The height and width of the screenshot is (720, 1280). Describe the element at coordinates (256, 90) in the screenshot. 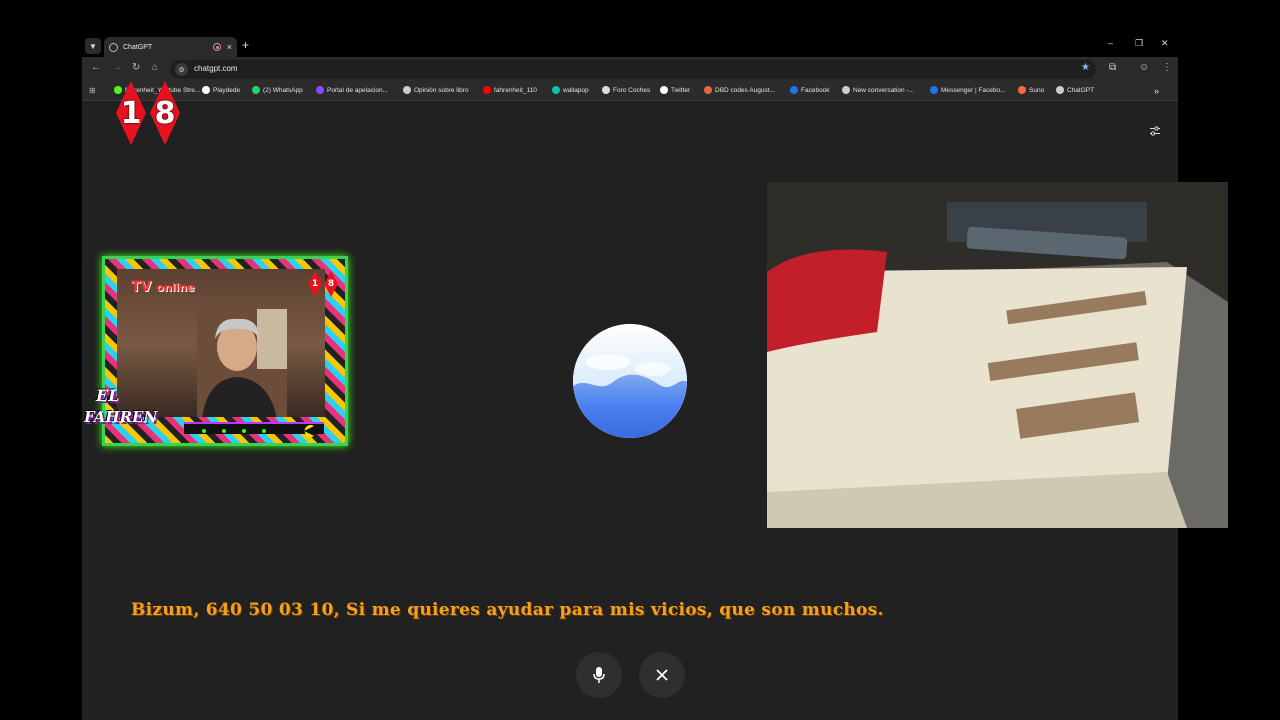

I see `whatsapp-icon` at that location.